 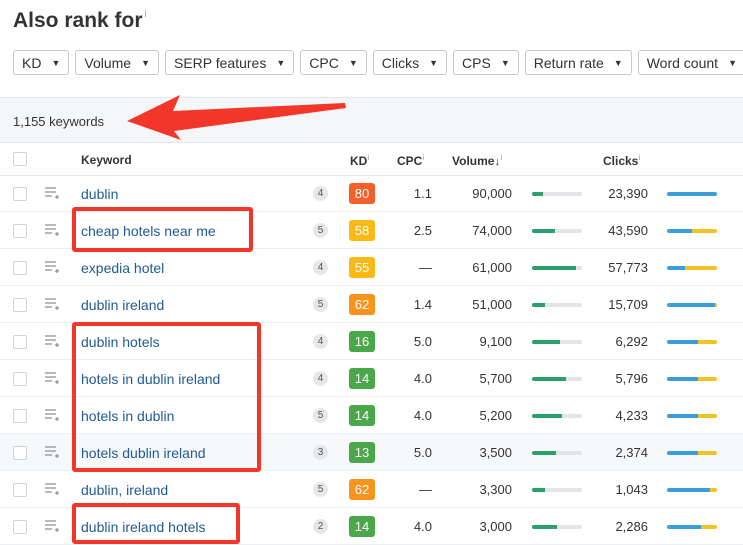 What do you see at coordinates (320, 526) in the screenshot?
I see `parent-topic-badge: 2` at bounding box center [320, 526].